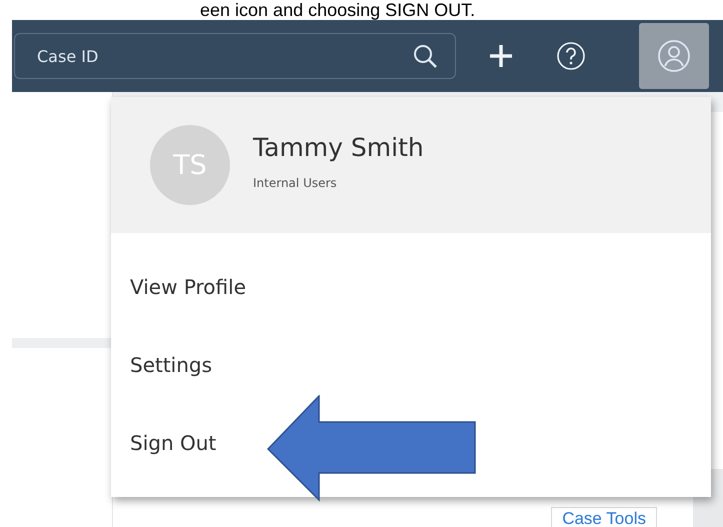 The height and width of the screenshot is (527, 723). What do you see at coordinates (674, 56) in the screenshot?
I see `user-icon` at bounding box center [674, 56].